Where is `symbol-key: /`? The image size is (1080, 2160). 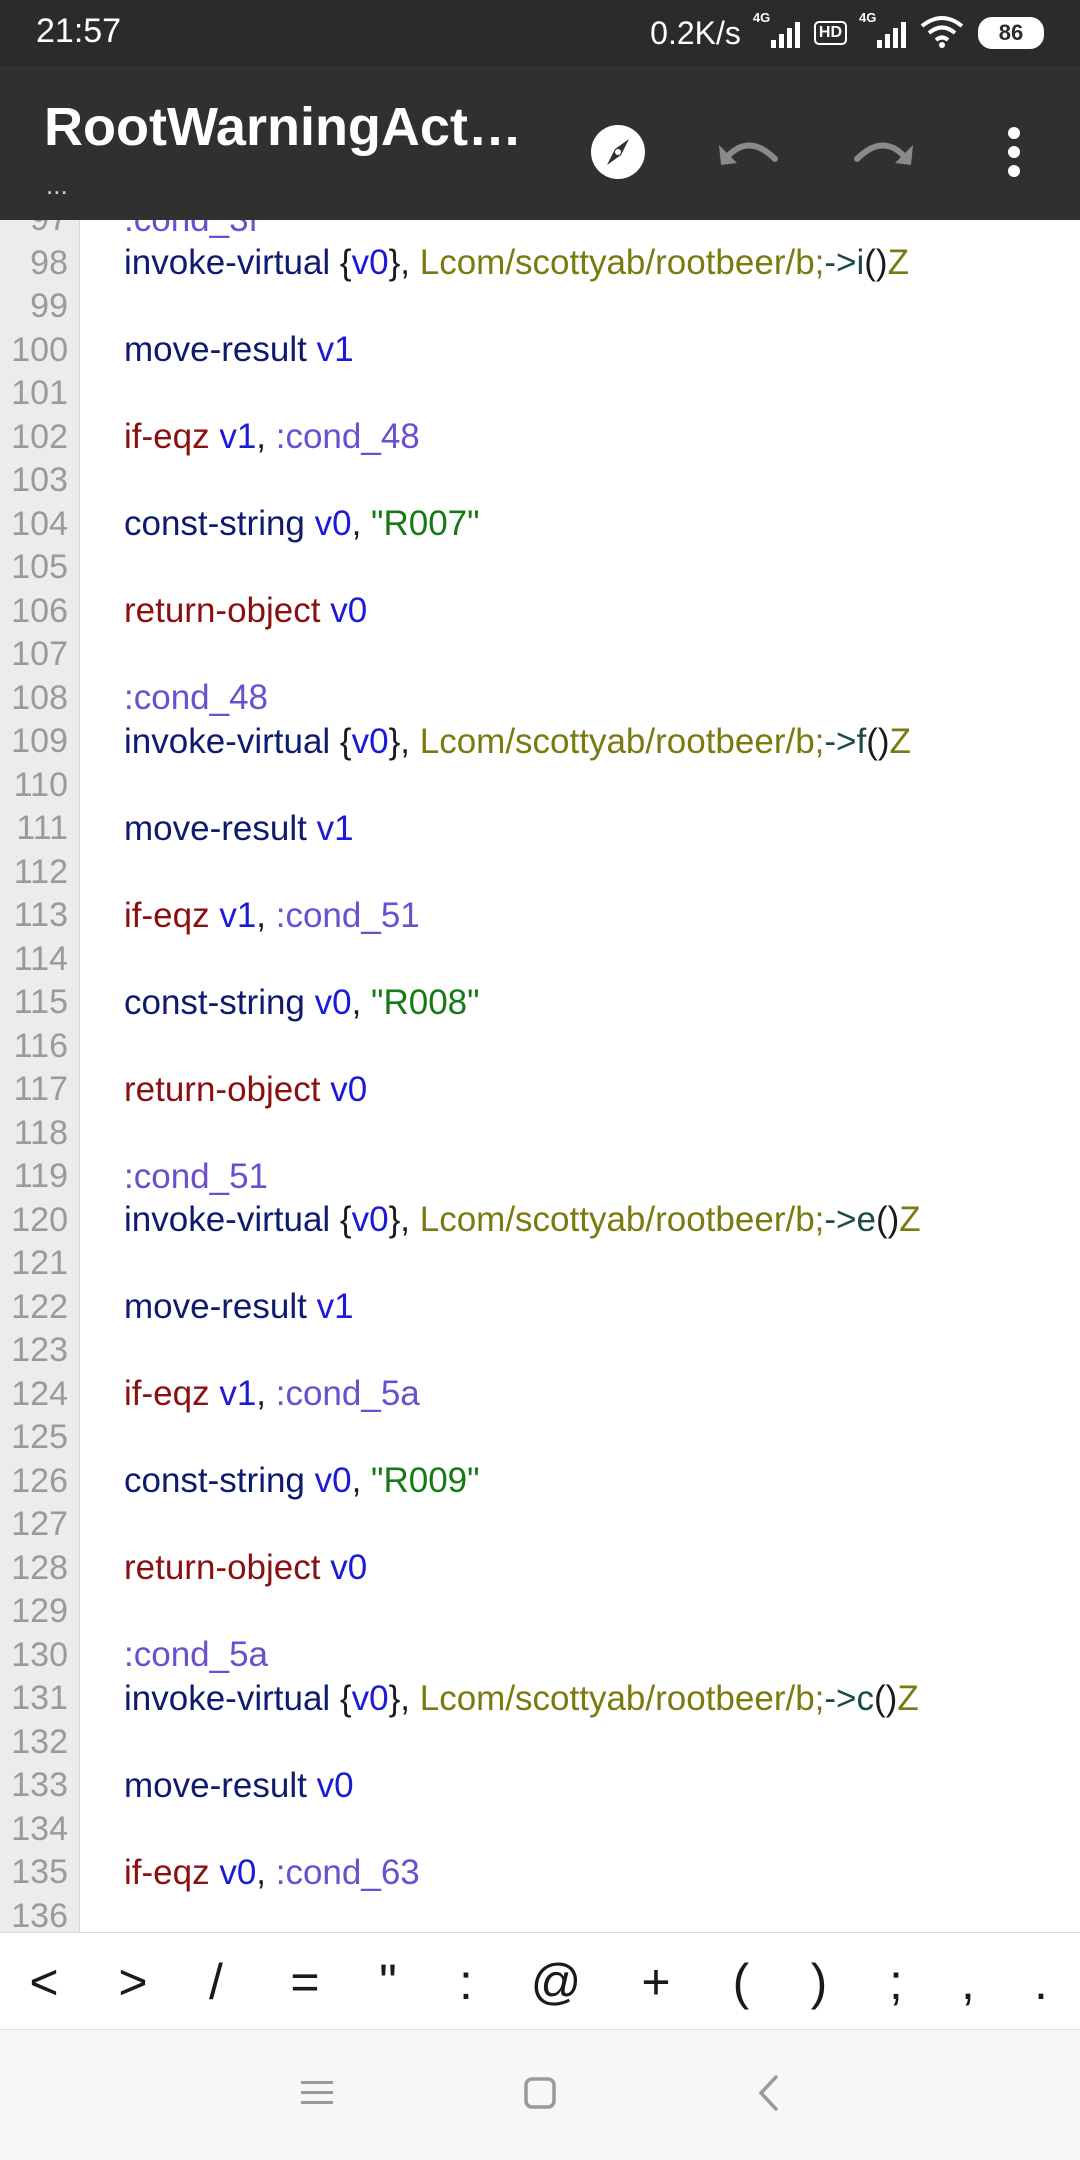
symbol-key: / is located at coordinates (216, 1982).